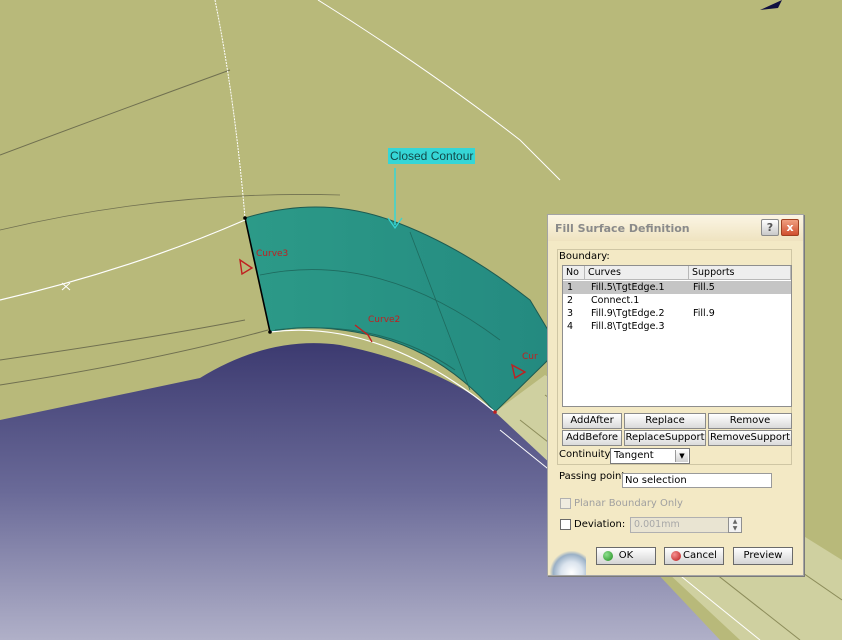 Image resolution: width=842 pixels, height=640 pixels. What do you see at coordinates (735, 528) in the screenshot?
I see `spin-down-icon: ▼` at bounding box center [735, 528].